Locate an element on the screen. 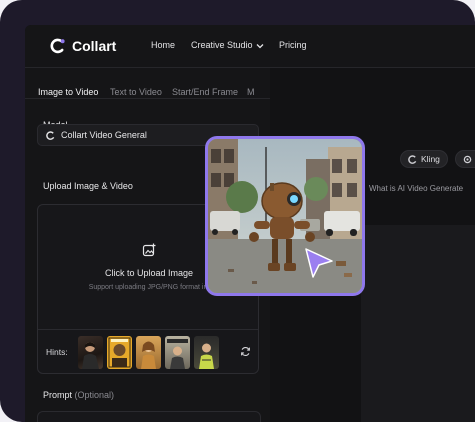 The height and width of the screenshot is (422, 475). robot-street-image is located at coordinates (285, 216).